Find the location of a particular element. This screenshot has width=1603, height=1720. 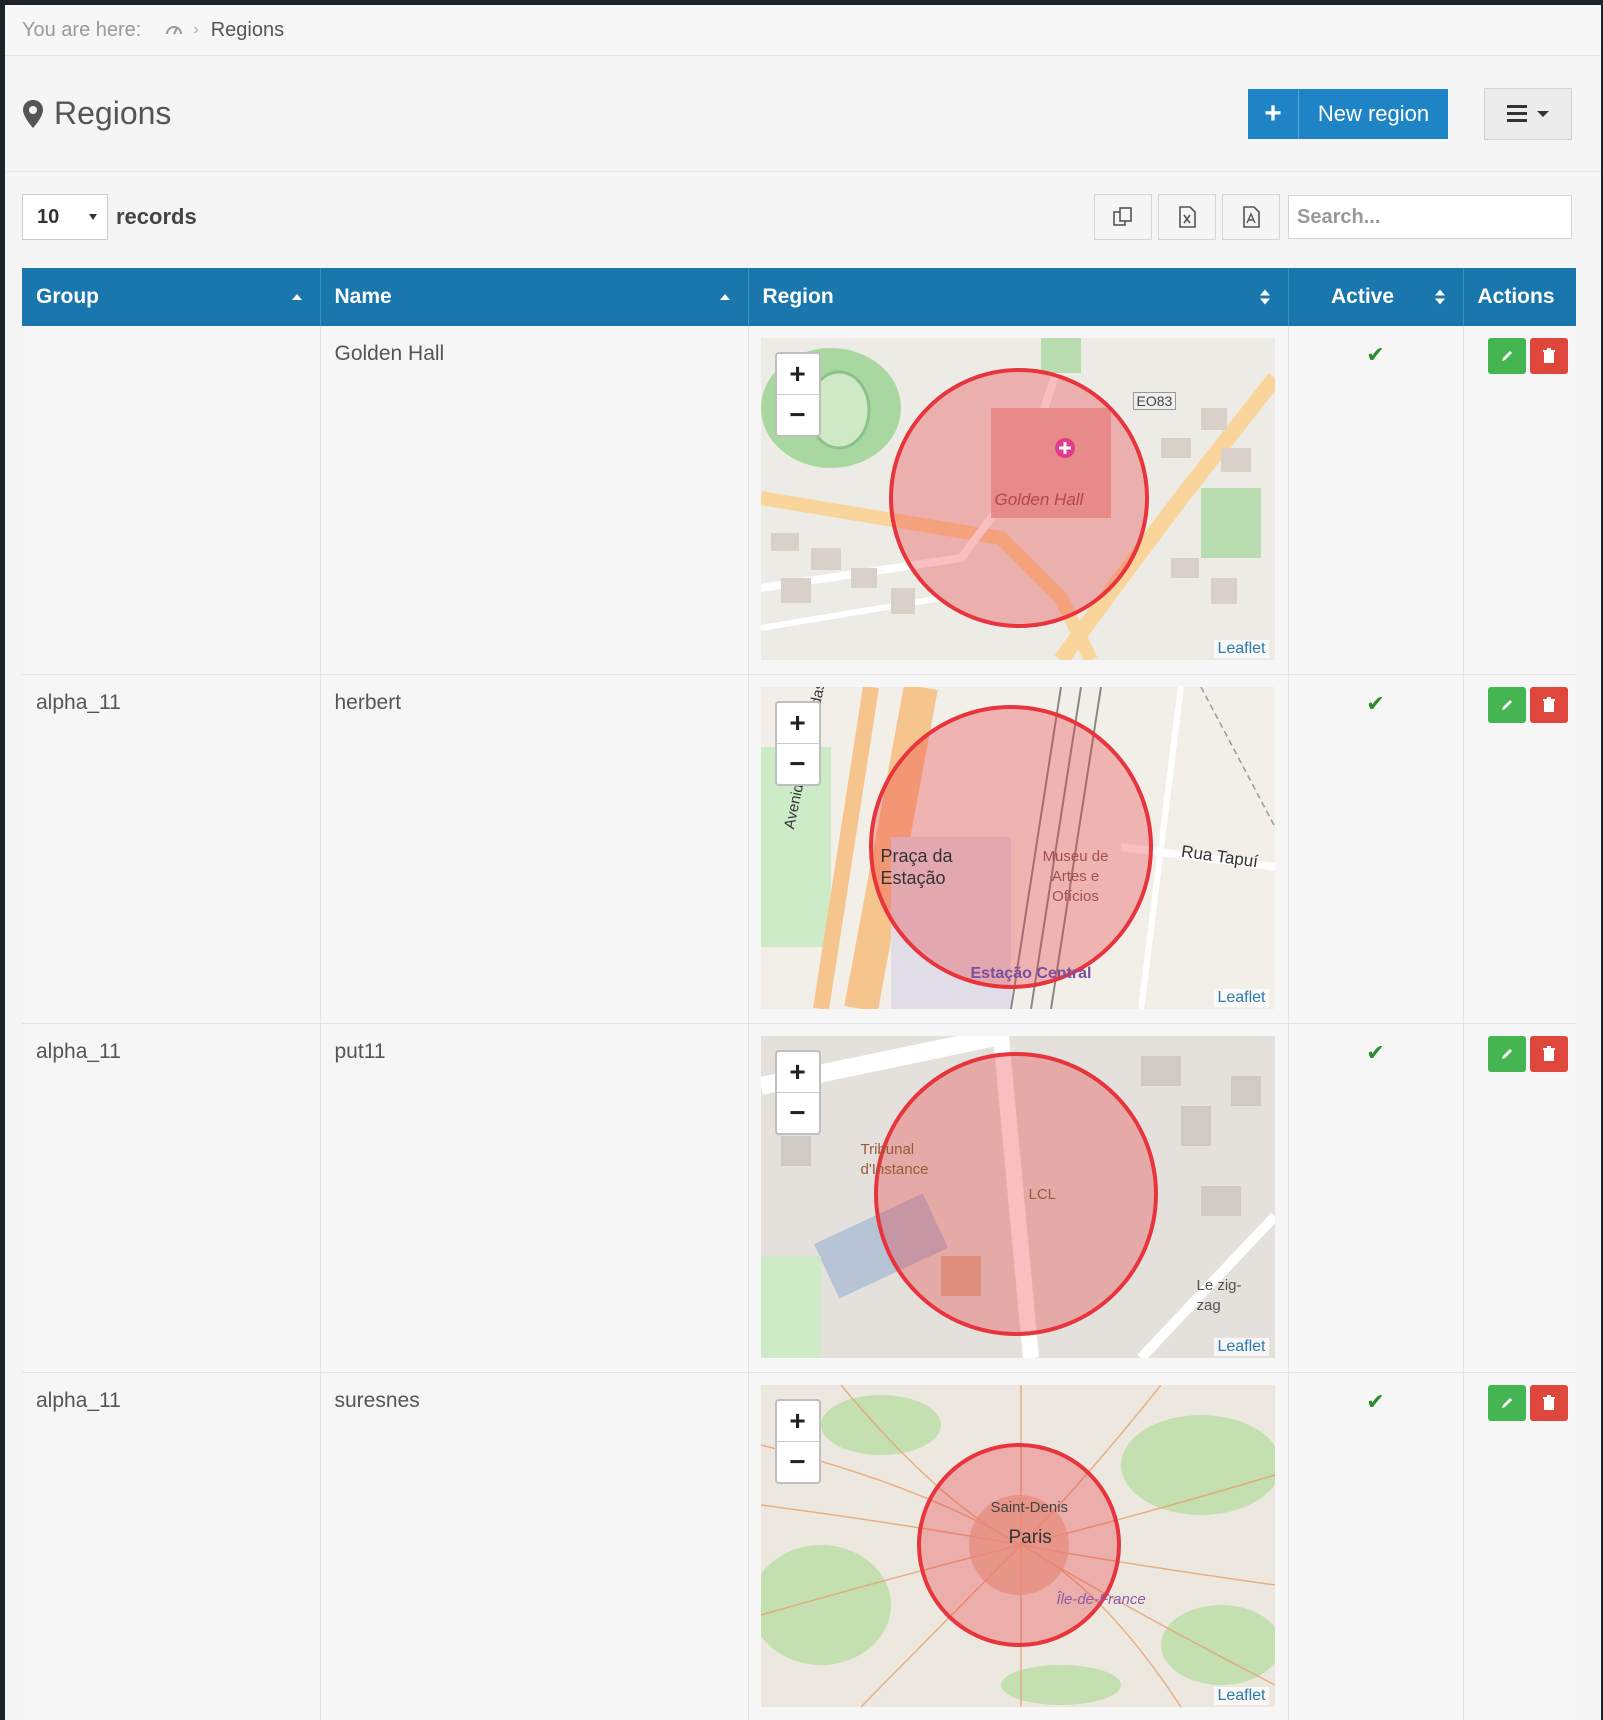

column-header-group: Group is located at coordinates (171, 297).